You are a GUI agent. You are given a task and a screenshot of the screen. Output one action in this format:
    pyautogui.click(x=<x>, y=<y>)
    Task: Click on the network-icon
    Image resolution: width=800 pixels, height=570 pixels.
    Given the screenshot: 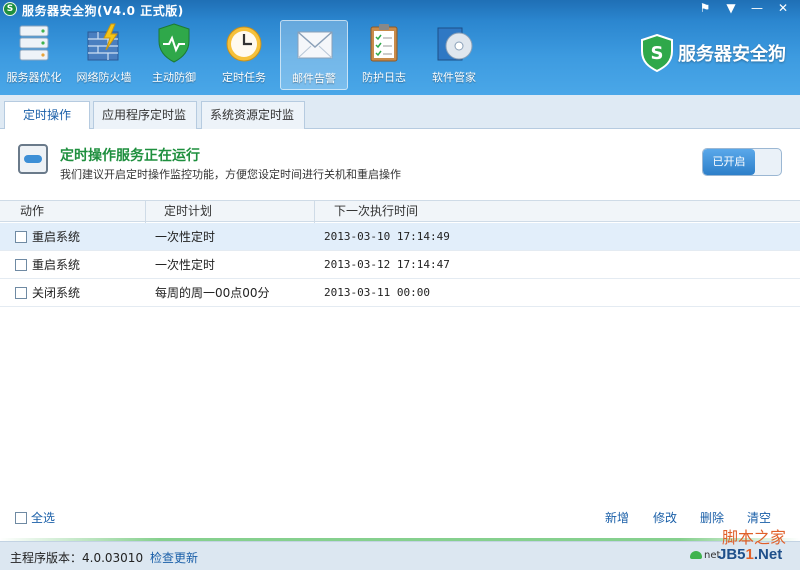 What is the action you would take?
    pyautogui.click(x=696, y=555)
    